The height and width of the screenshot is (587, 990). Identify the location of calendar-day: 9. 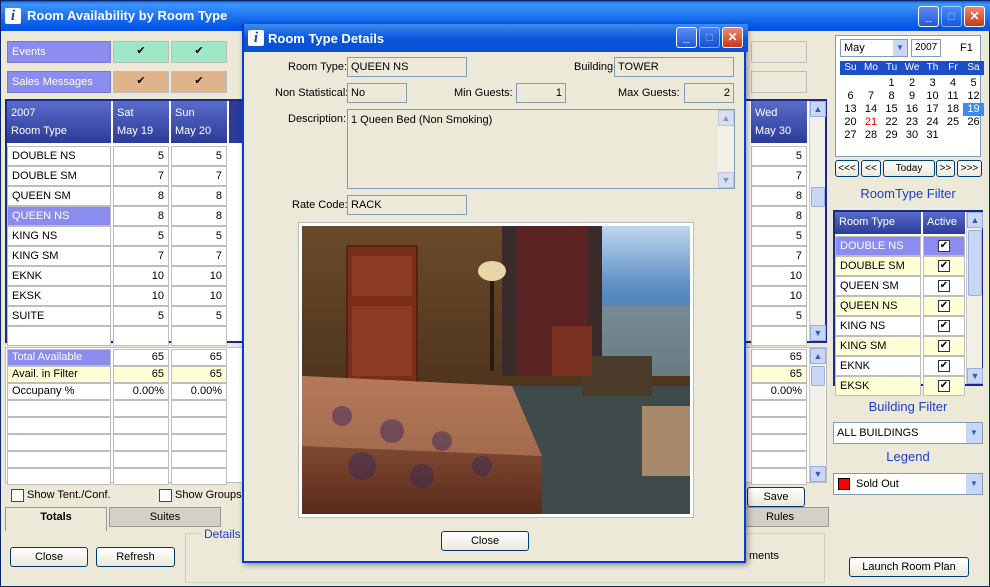
(912, 96).